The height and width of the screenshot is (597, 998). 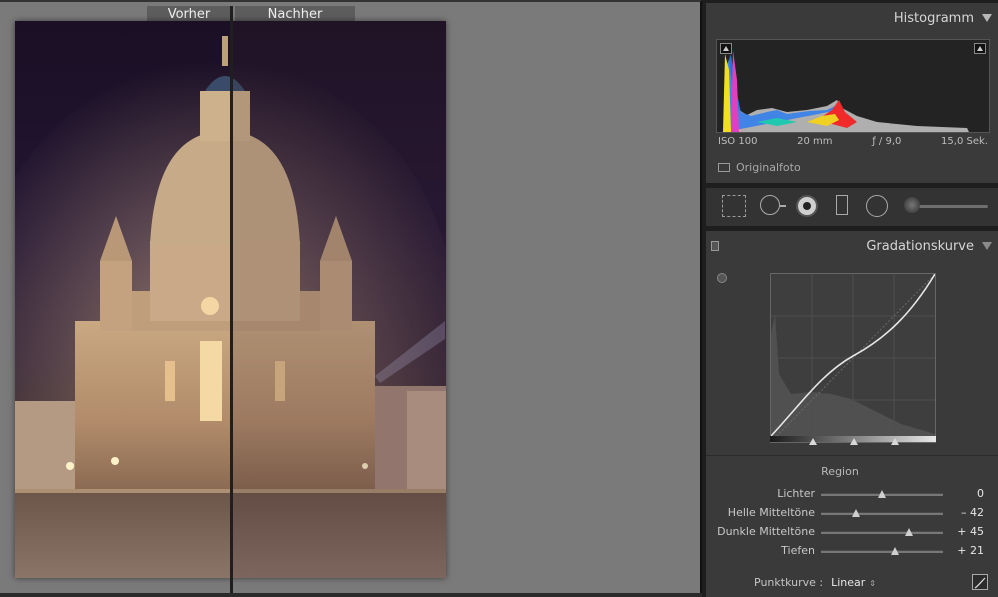 I want to click on spot-removal-arrow-icon, so click(x=783, y=206).